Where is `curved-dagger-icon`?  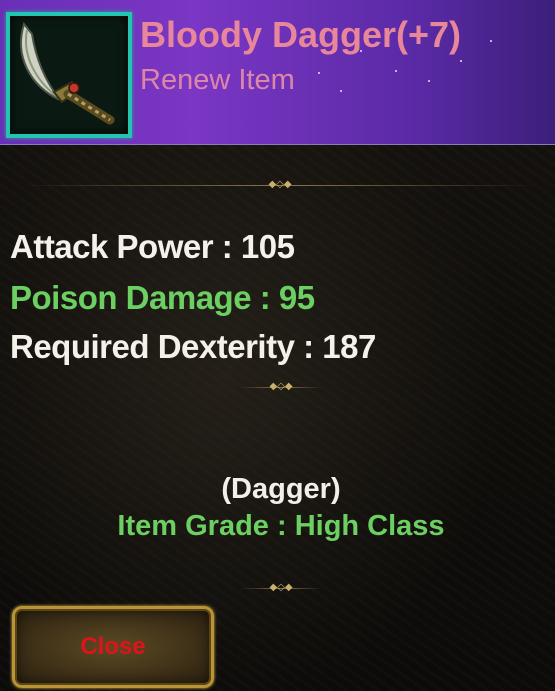
curved-dagger-icon is located at coordinates (69, 75).